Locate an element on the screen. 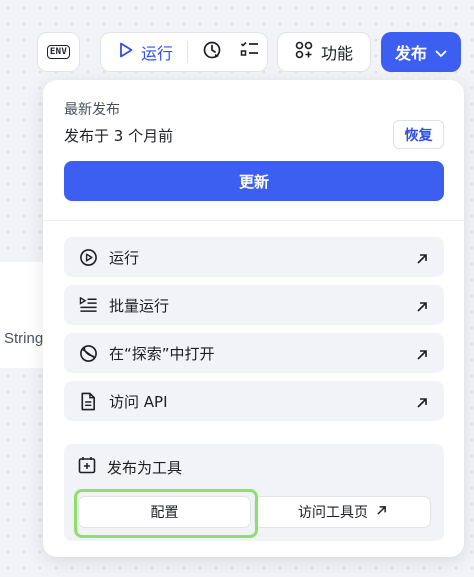 The width and height of the screenshot is (474, 577). env-icon: ENV is located at coordinates (58, 52).